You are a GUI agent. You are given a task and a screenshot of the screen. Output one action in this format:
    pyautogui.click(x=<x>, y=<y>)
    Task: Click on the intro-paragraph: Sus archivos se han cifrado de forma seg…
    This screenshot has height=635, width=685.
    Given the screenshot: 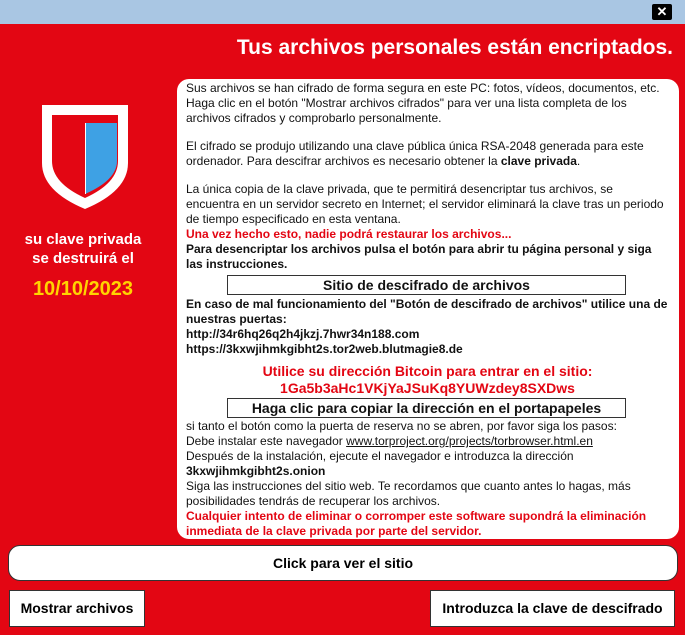 What is the action you would take?
    pyautogui.click(x=423, y=103)
    